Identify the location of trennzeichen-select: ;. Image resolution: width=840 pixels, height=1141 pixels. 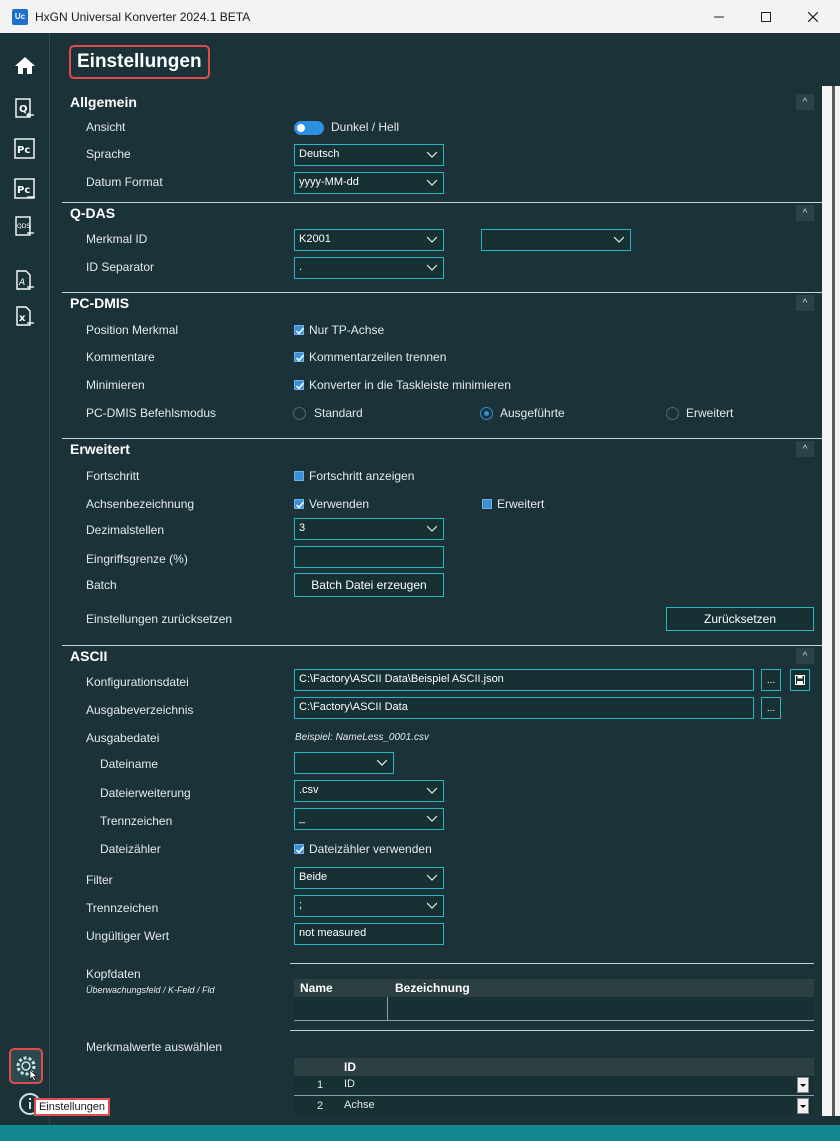
(369, 906).